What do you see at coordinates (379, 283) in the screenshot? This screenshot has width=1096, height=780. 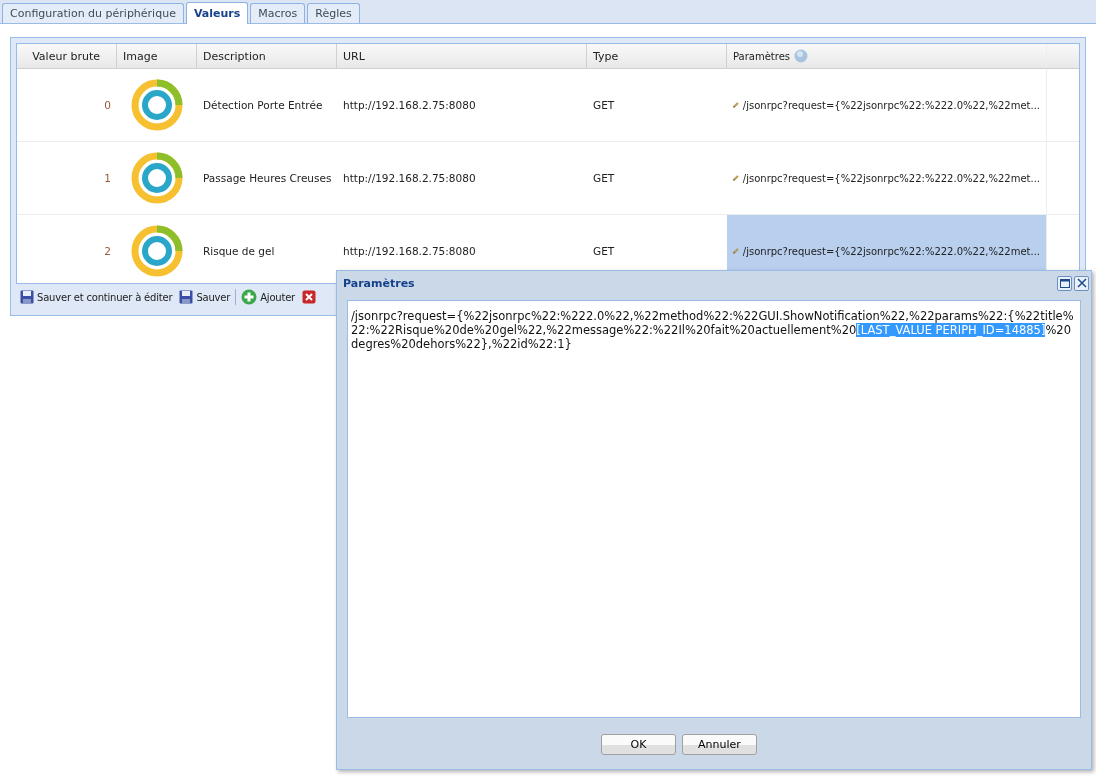 I see `dialog-title: Paramètres` at bounding box center [379, 283].